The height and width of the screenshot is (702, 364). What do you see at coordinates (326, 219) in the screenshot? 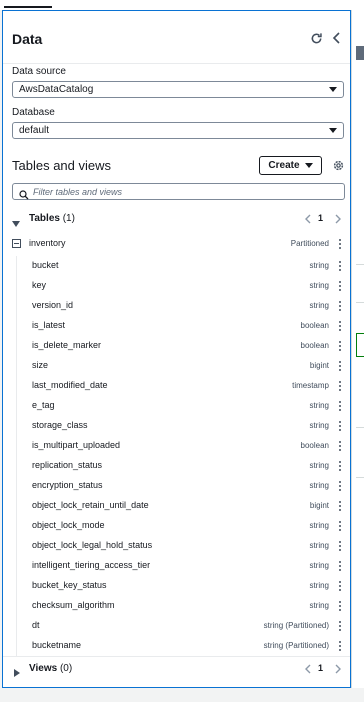
I see `tables-pagination: 1` at bounding box center [326, 219].